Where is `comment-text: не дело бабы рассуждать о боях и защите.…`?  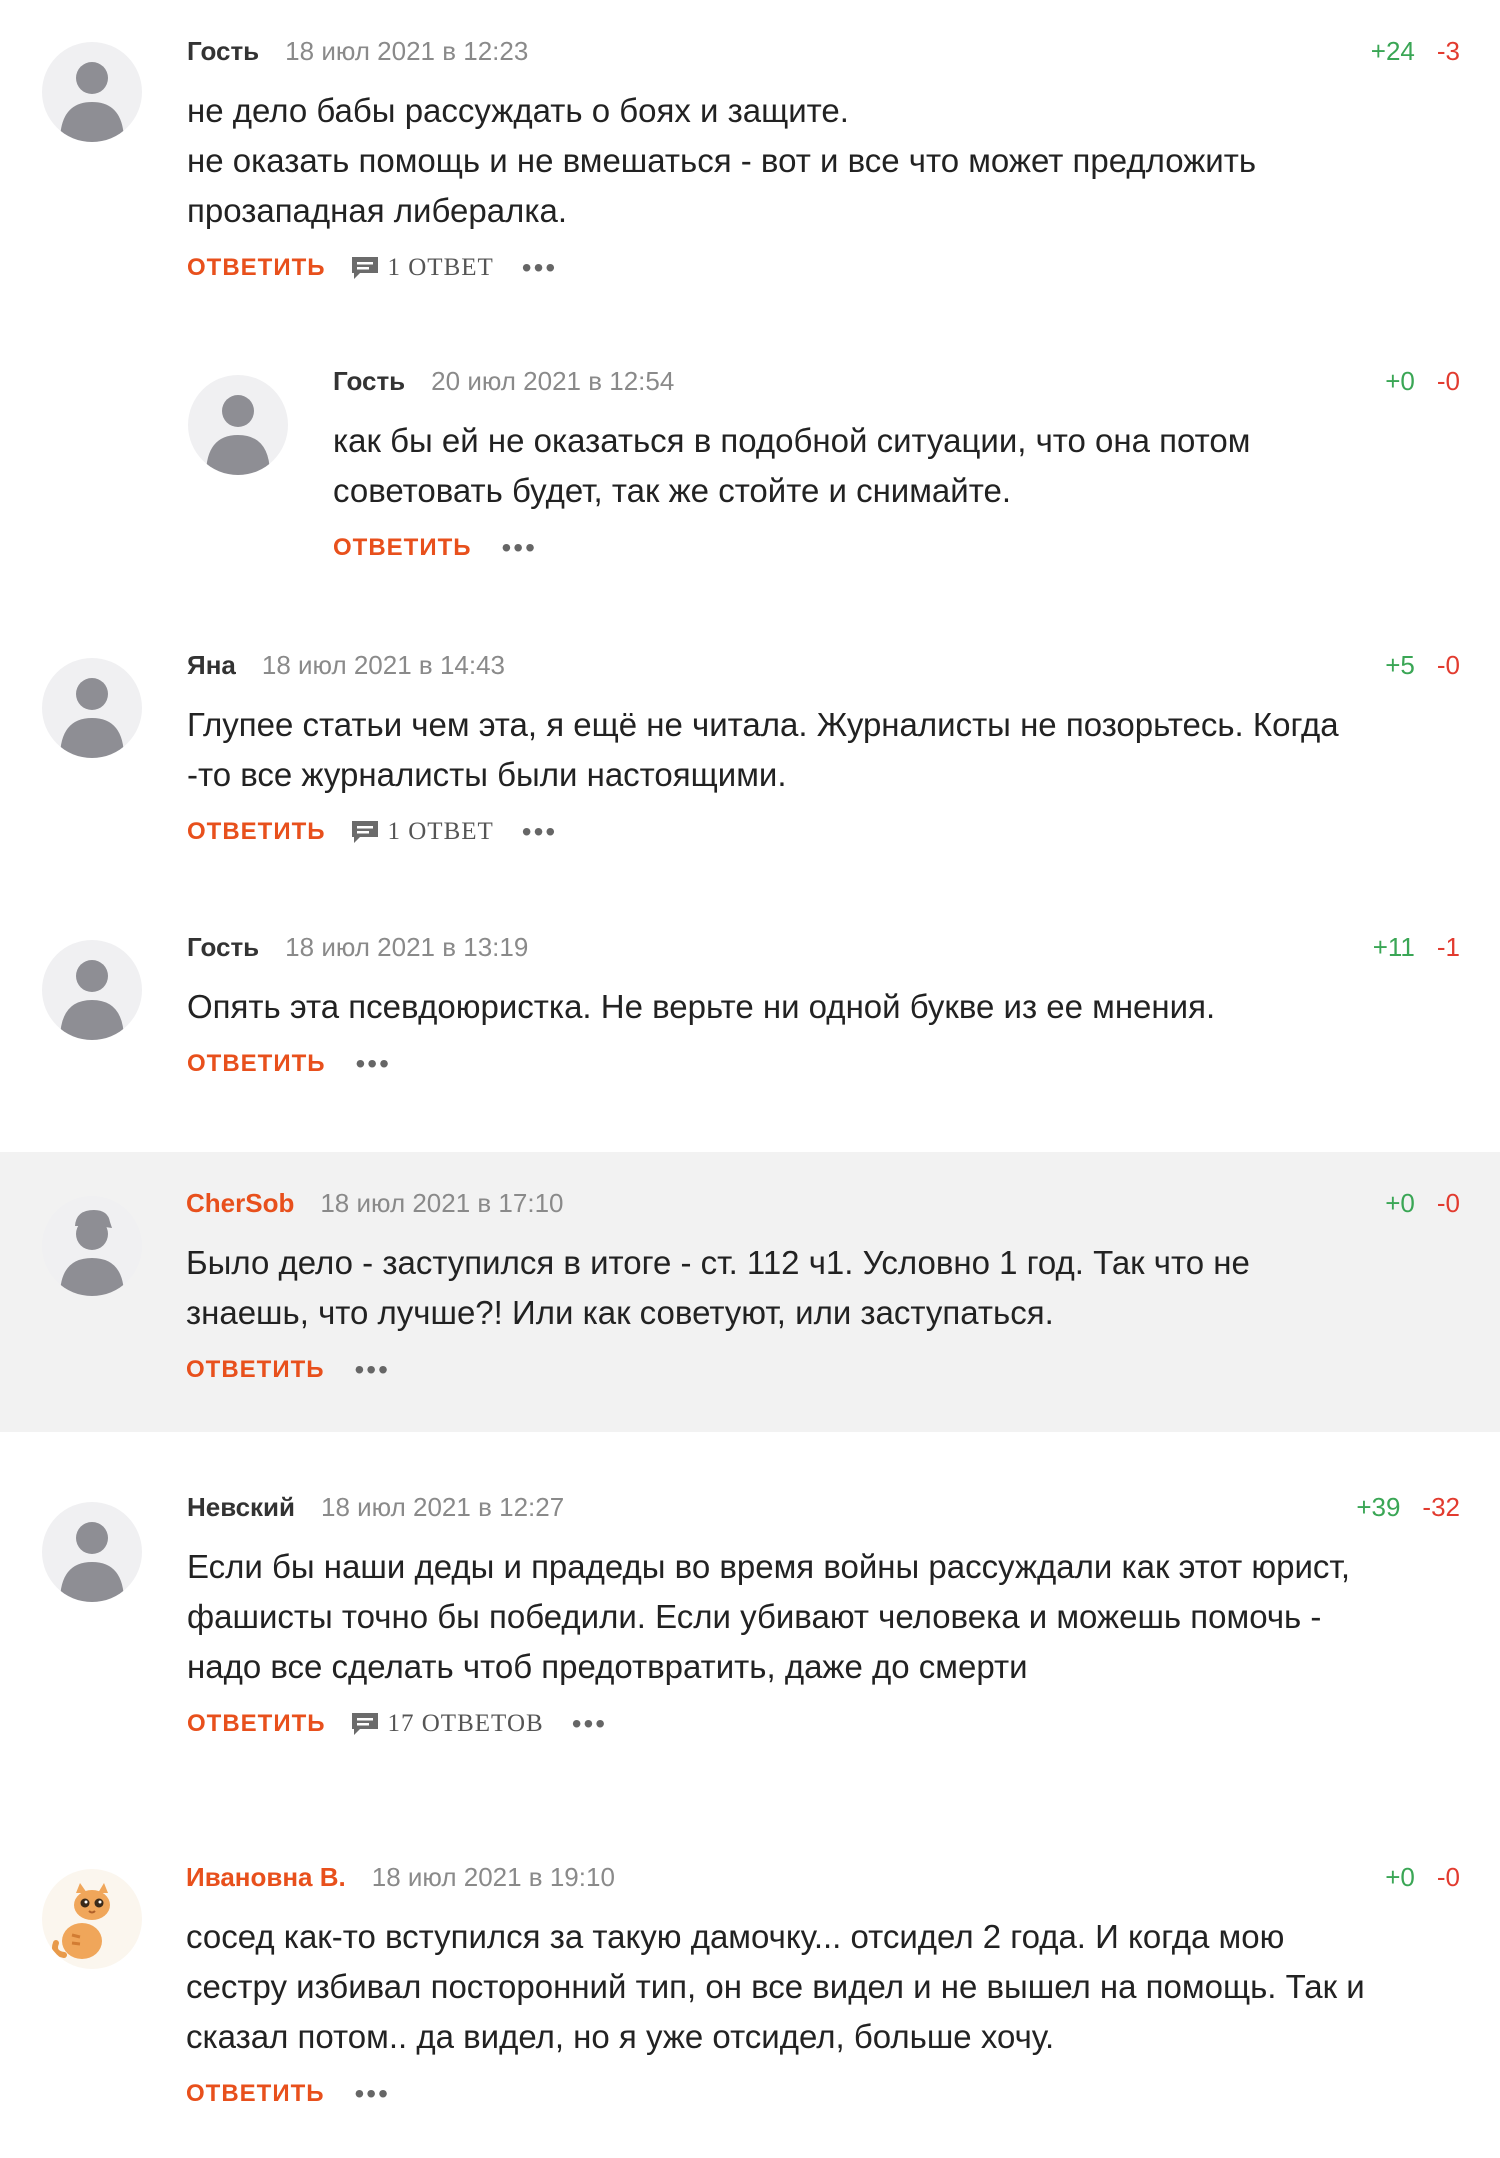
comment-text: не дело бабы рассуждать о боях и защите.… is located at coordinates (722, 160).